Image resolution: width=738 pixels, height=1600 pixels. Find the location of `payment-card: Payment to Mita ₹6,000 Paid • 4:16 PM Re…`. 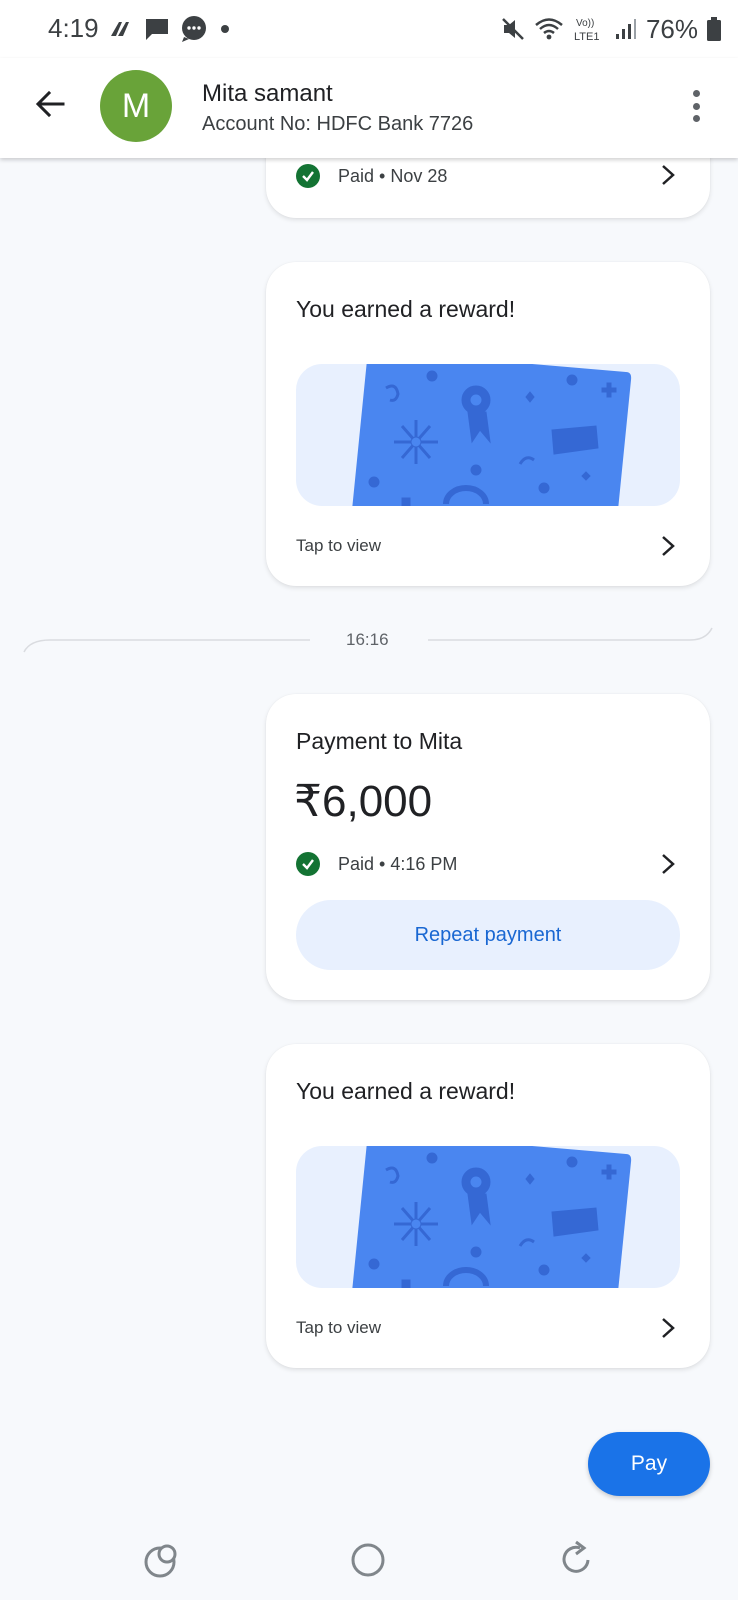

payment-card: Payment to Mita ₹6,000 Paid • 4:16 PM Re… is located at coordinates (488, 847).